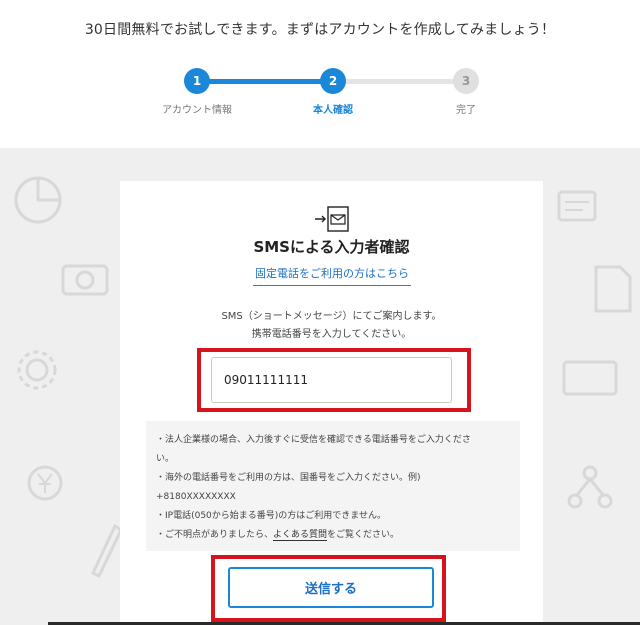  What do you see at coordinates (271, 516) in the screenshot?
I see `note-line-5: ・IP電話(050から始まる番号)の方はご利用できません。` at bounding box center [271, 516].